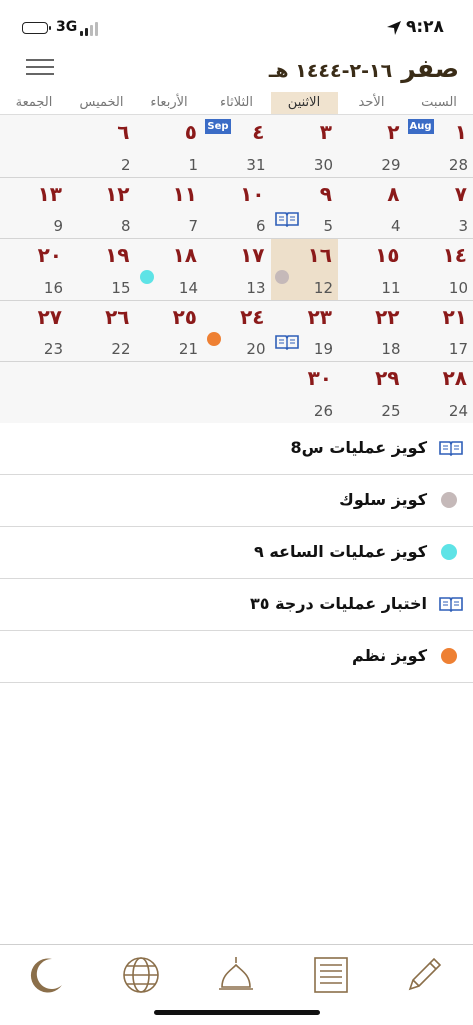  What do you see at coordinates (141, 975) in the screenshot?
I see `globe-icon` at bounding box center [141, 975].